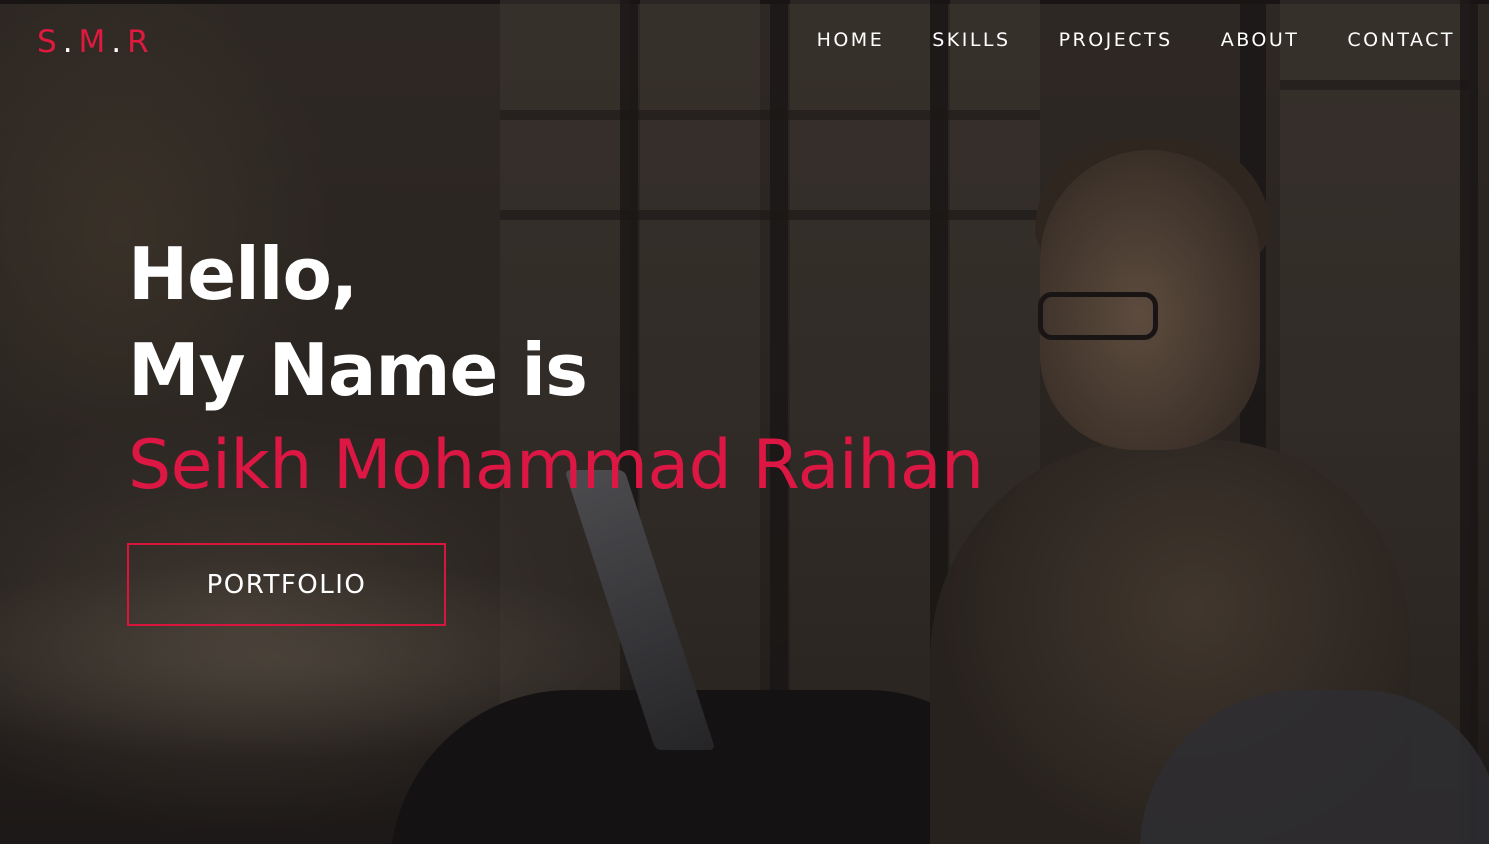  Describe the element at coordinates (971, 40) in the screenshot. I see `nav-skills-link: SKILLS` at that location.